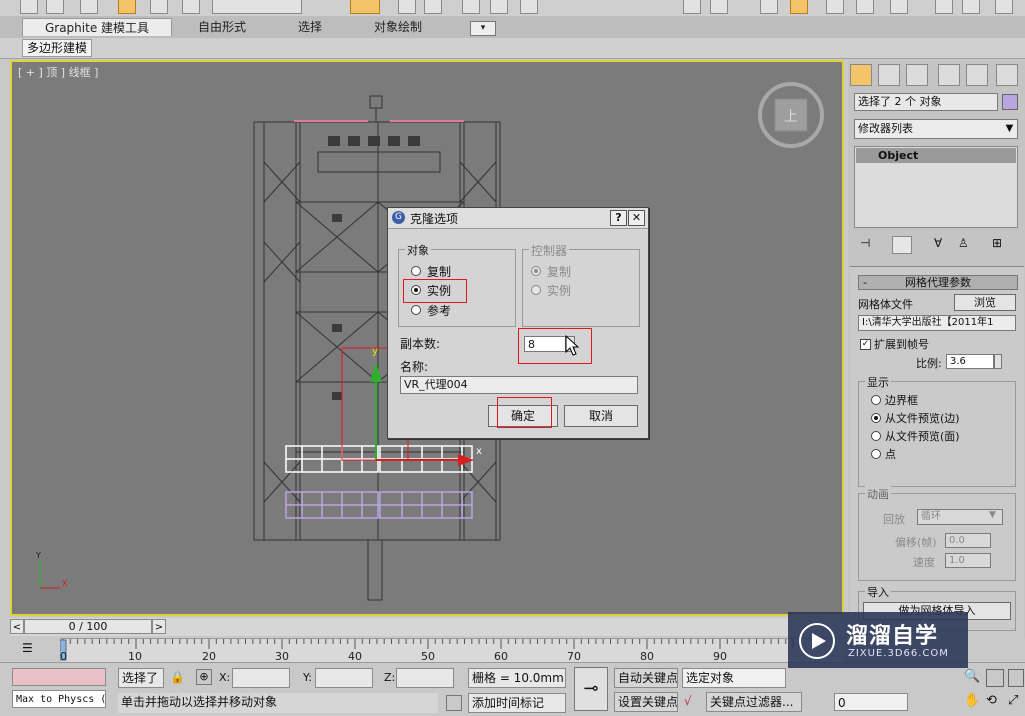 Image resolution: width=1025 pixels, height=716 pixels. Describe the element at coordinates (998, 361) in the screenshot. I see `scale-spinner-arrows` at that location.